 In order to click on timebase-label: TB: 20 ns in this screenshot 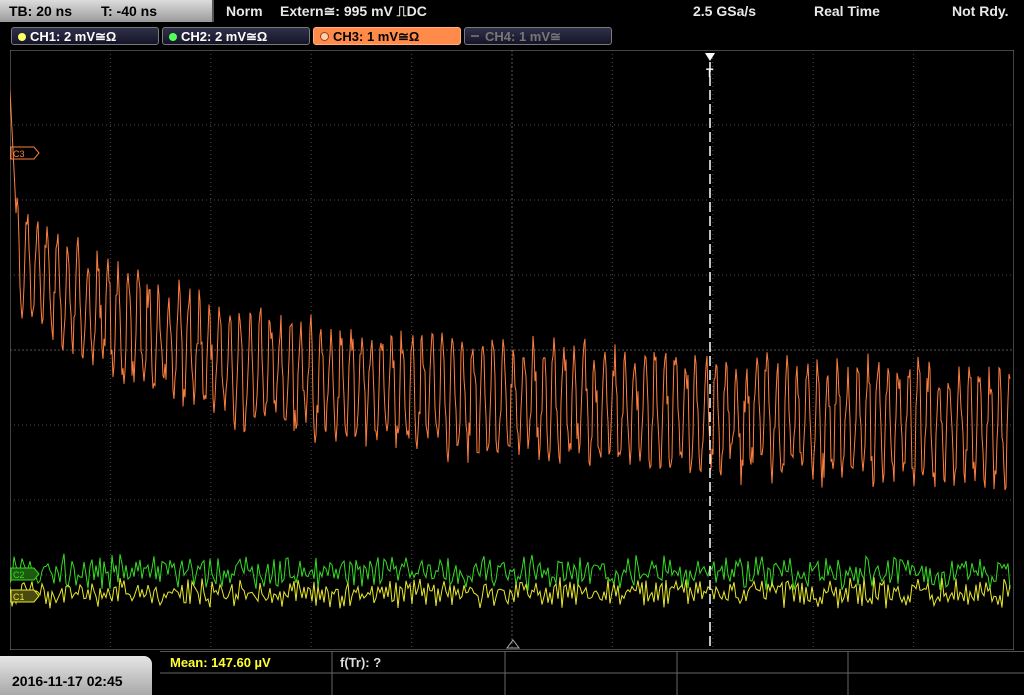, I will do `click(41, 11)`.